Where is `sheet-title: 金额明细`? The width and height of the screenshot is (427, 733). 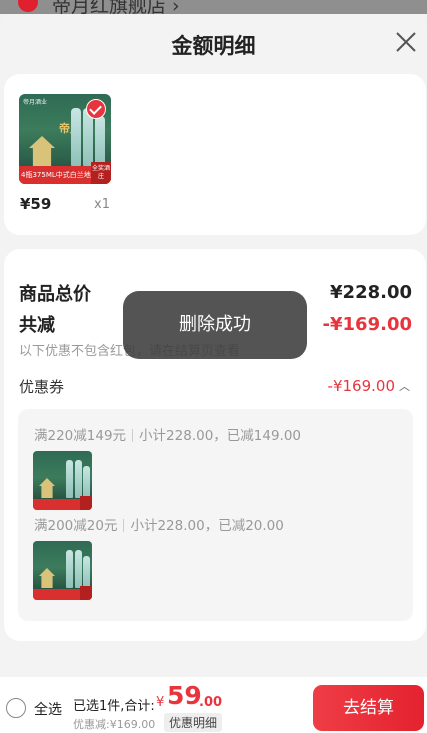 sheet-title: 金额明细 is located at coordinates (213, 46).